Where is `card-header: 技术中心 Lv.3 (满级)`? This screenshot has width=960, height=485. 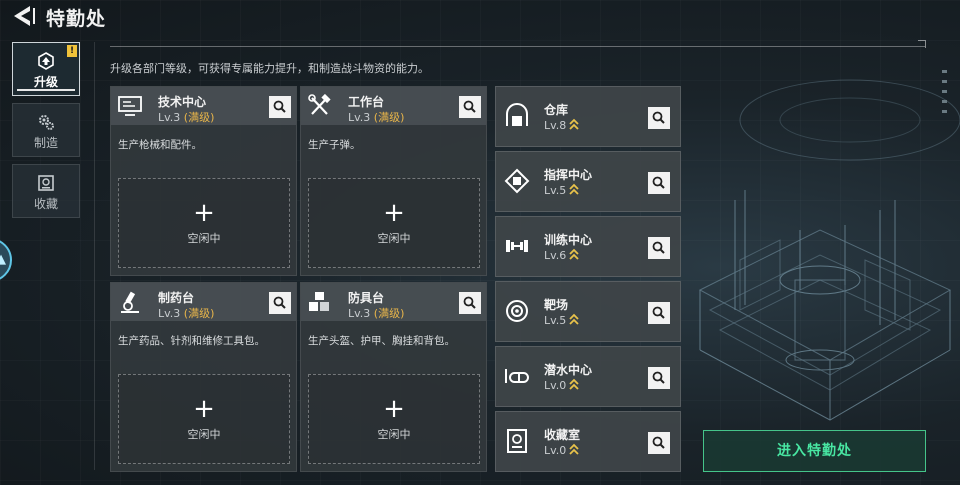
card-header: 技术中心 Lv.3 (满级) is located at coordinates (203, 106).